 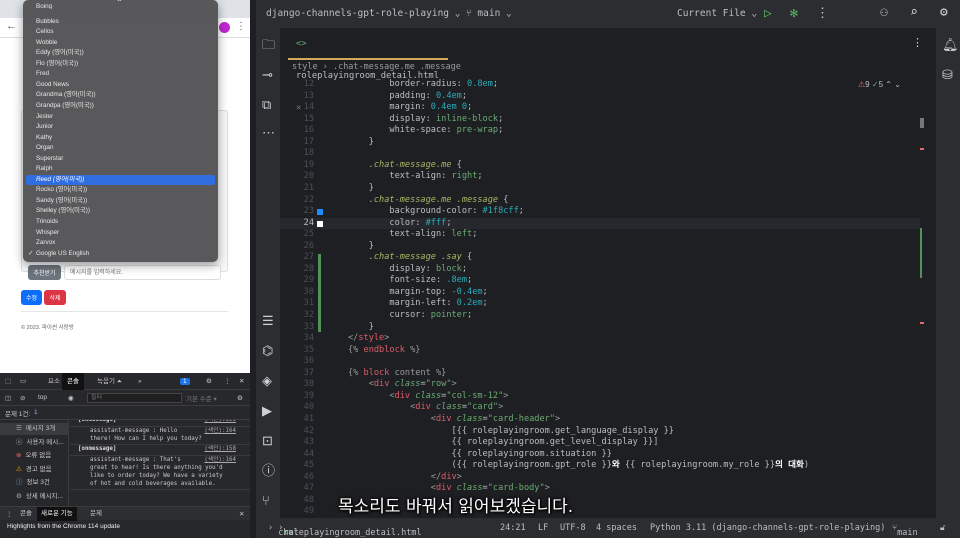 I want to click on line-separator: LF, so click(x=543, y=528).